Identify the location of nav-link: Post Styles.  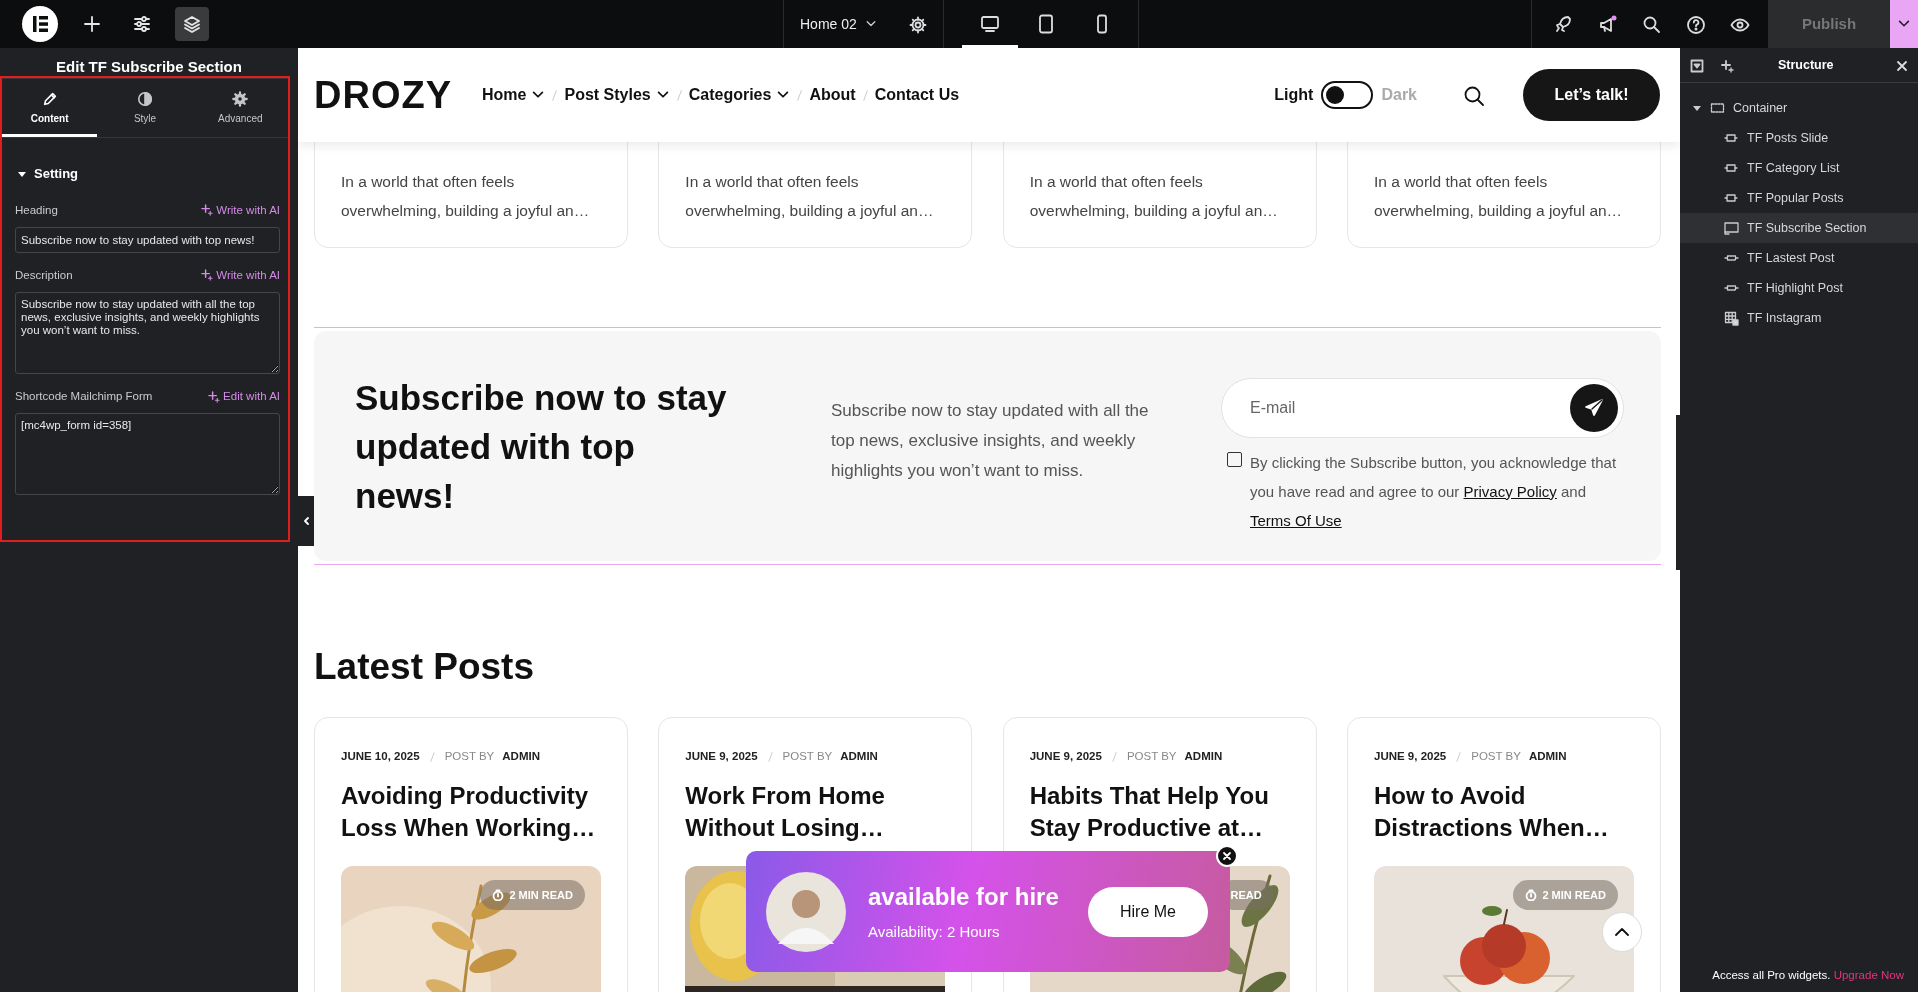
(617, 95).